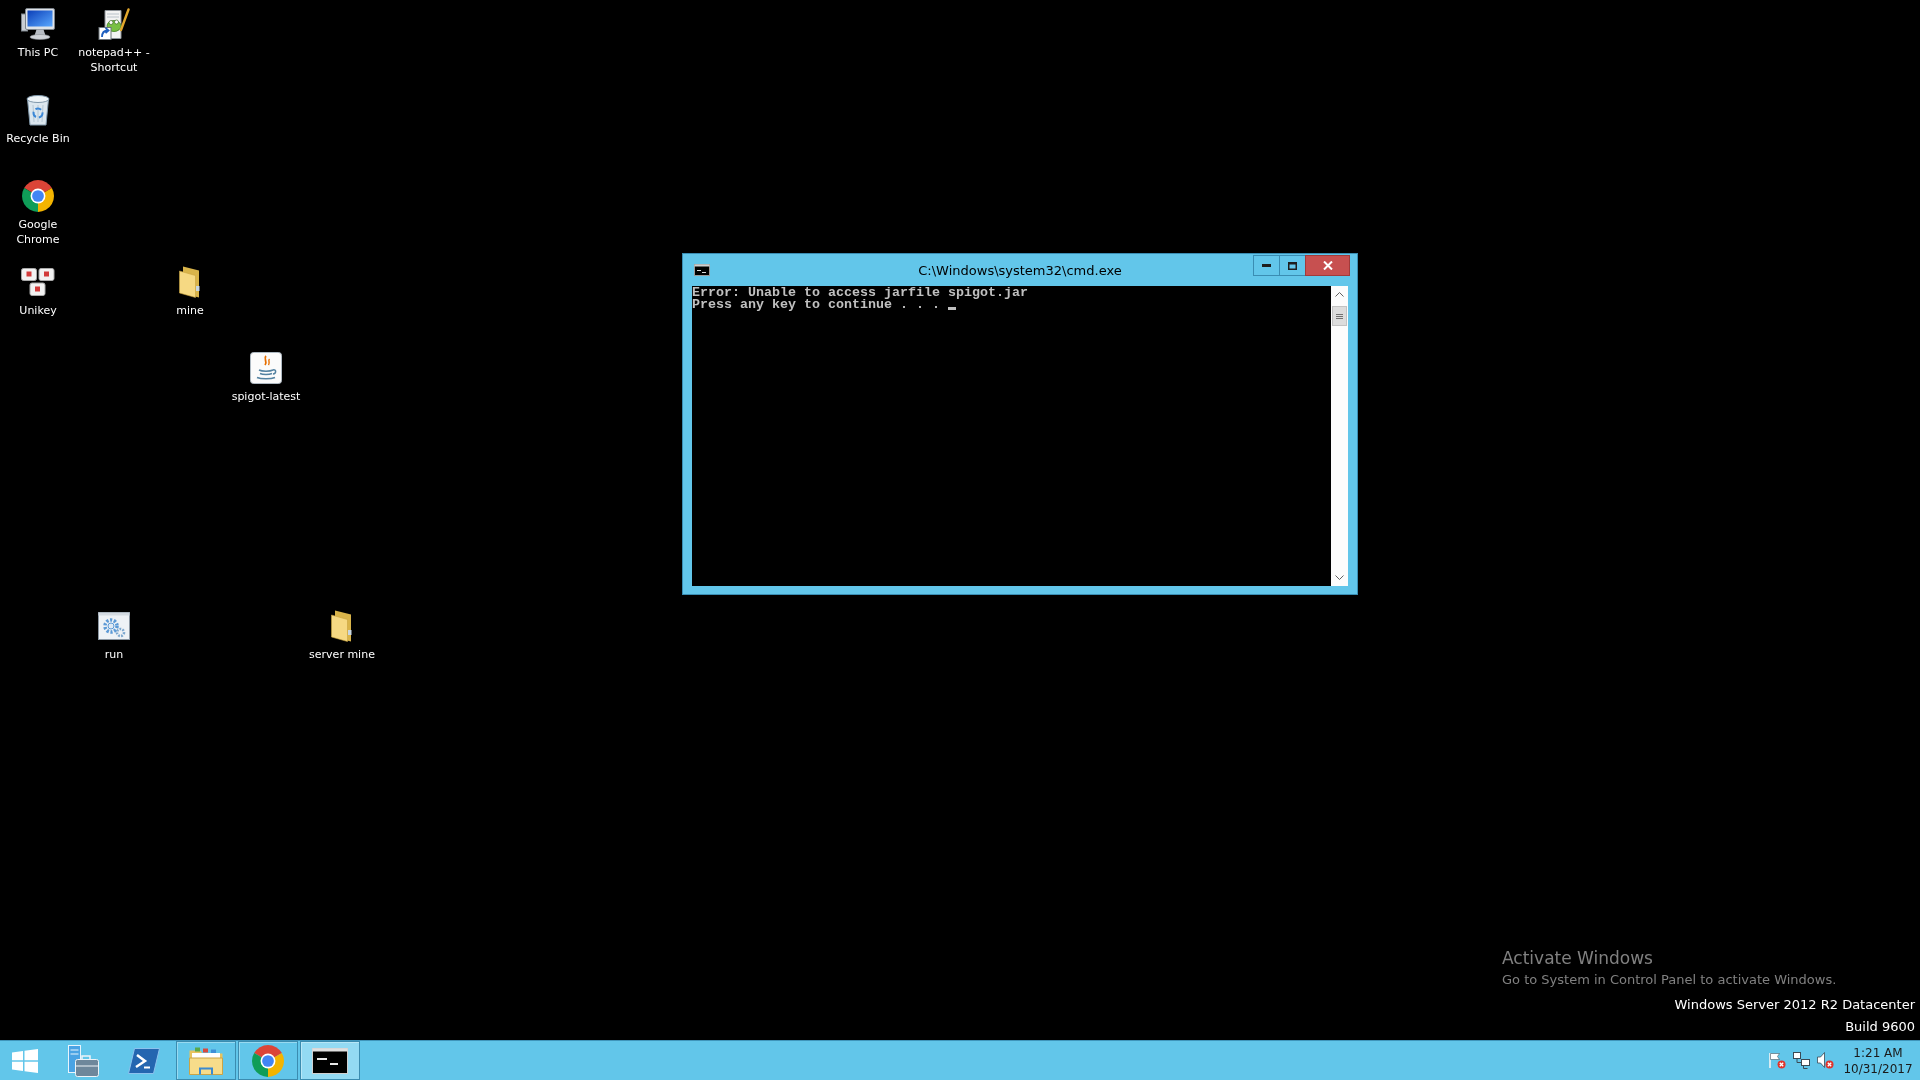 The width and height of the screenshot is (1920, 1080). I want to click on scrollbar-thumb, so click(1339, 316).